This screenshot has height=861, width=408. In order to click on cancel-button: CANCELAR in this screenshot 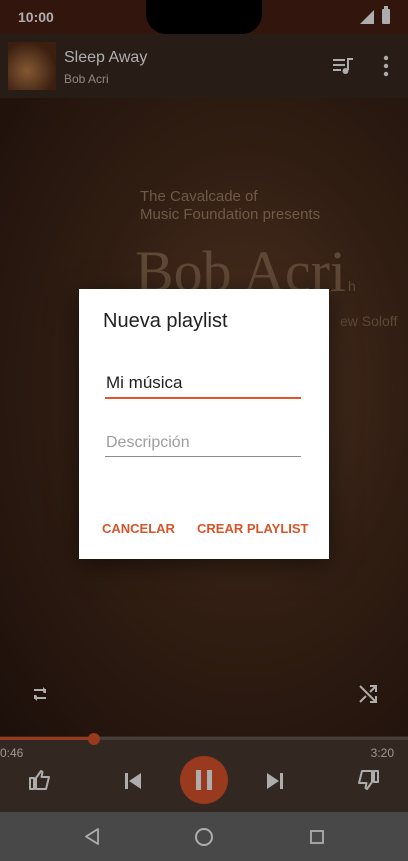, I will do `click(138, 528)`.